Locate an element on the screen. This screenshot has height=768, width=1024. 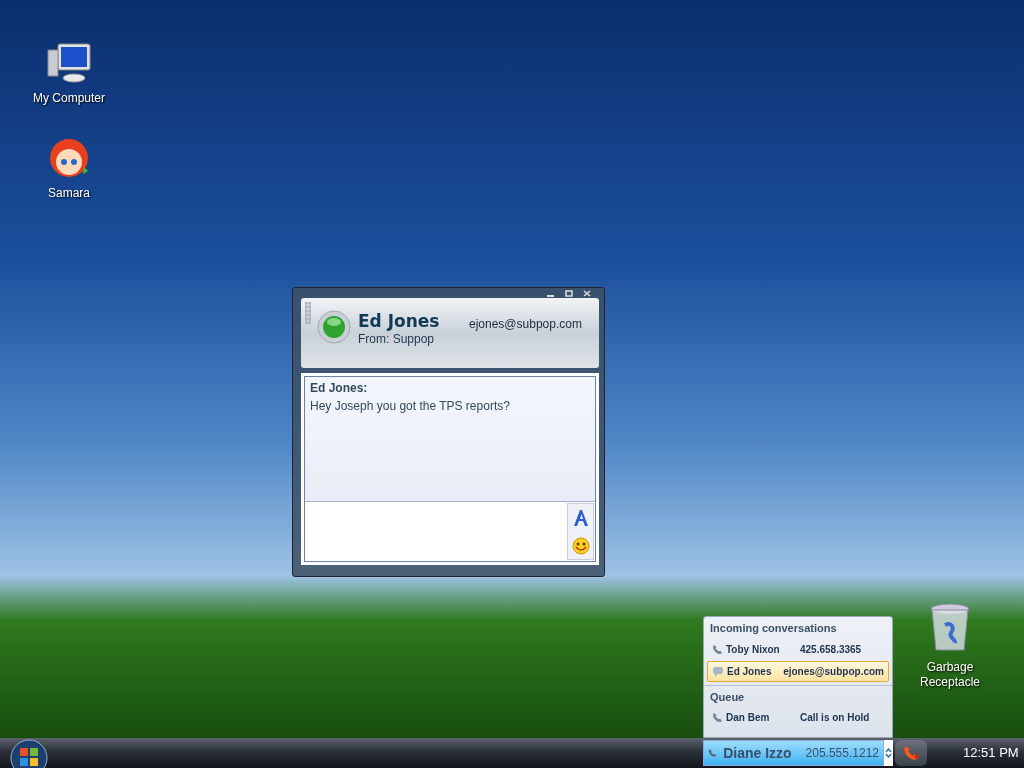
maximize-icon is located at coordinates (569, 293).